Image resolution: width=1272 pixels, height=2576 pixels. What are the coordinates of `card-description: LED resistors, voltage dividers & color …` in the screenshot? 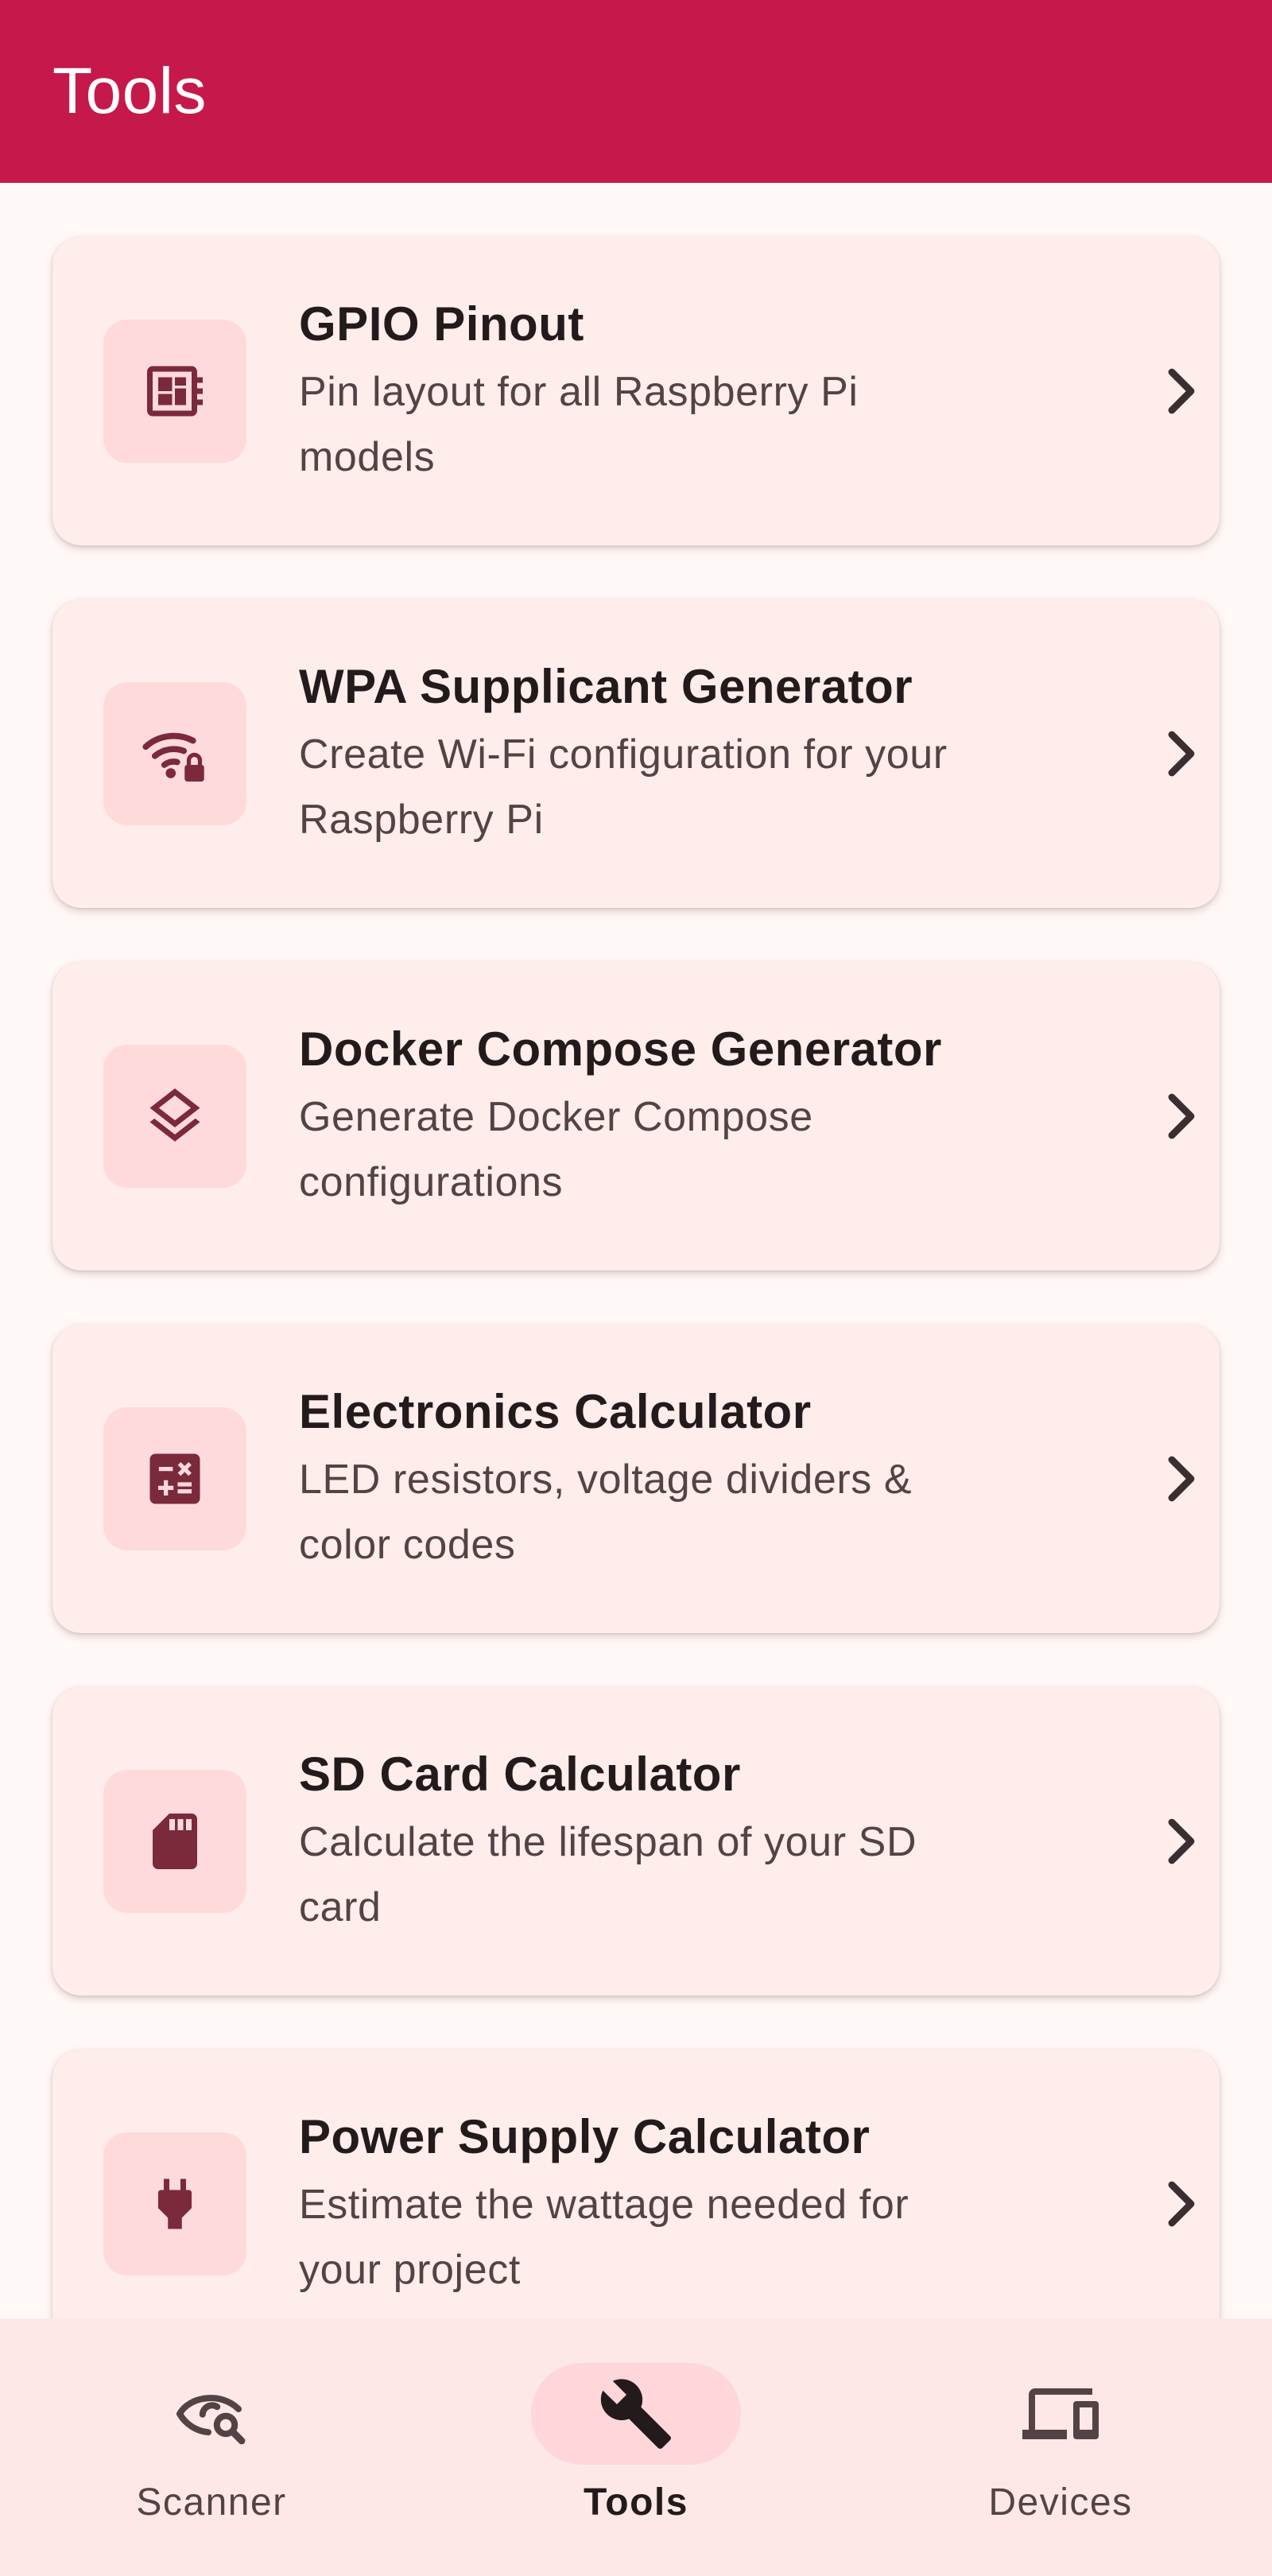 It's located at (696, 1512).